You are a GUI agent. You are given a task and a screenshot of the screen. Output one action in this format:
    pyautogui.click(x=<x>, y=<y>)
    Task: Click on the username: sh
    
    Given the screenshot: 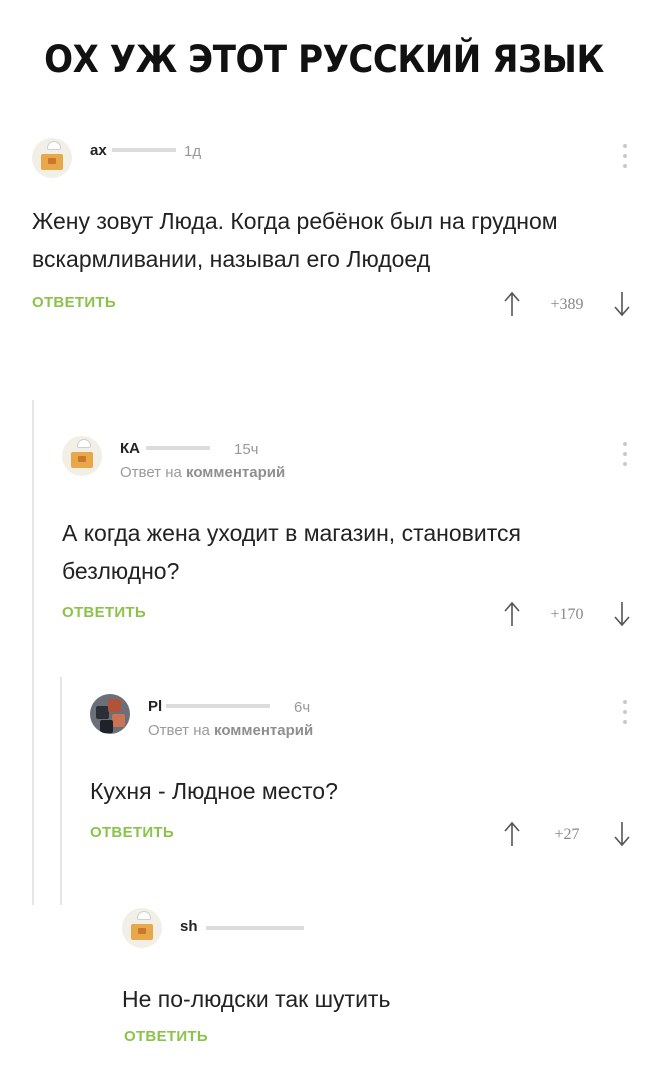 What is the action you would take?
    pyautogui.click(x=189, y=926)
    